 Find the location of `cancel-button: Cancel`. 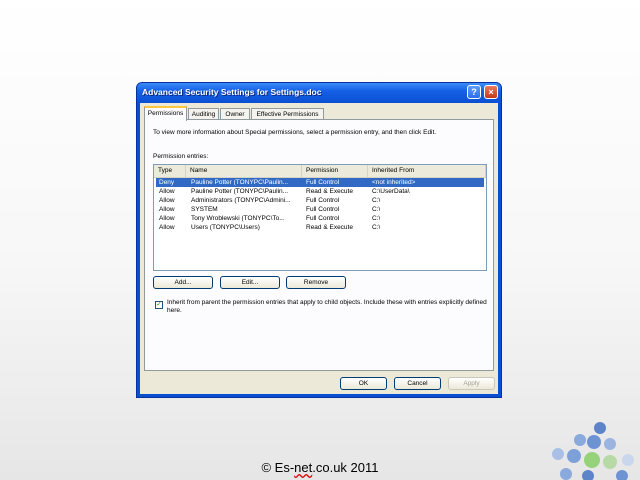

cancel-button: Cancel is located at coordinates (417, 383).